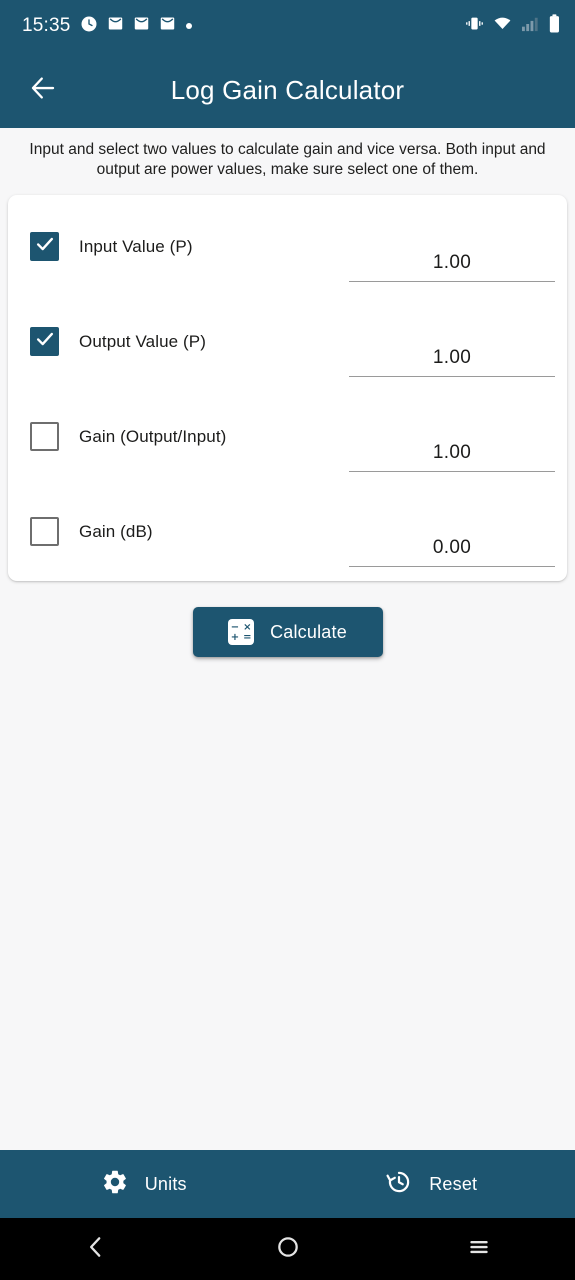  What do you see at coordinates (452, 548) in the screenshot?
I see `input-value-gain-db: 0.00` at bounding box center [452, 548].